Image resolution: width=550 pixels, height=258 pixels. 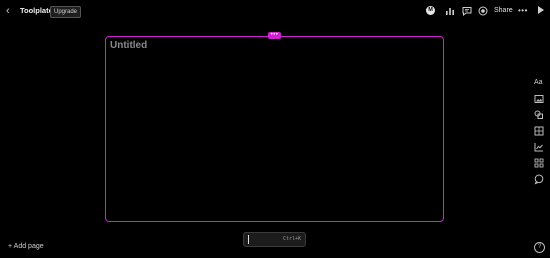 I want to click on image-icon, so click(x=539, y=99).